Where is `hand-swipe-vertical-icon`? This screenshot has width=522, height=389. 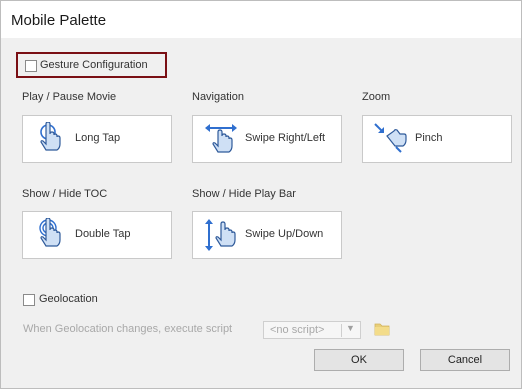
hand-swipe-vertical-icon is located at coordinates (220, 235).